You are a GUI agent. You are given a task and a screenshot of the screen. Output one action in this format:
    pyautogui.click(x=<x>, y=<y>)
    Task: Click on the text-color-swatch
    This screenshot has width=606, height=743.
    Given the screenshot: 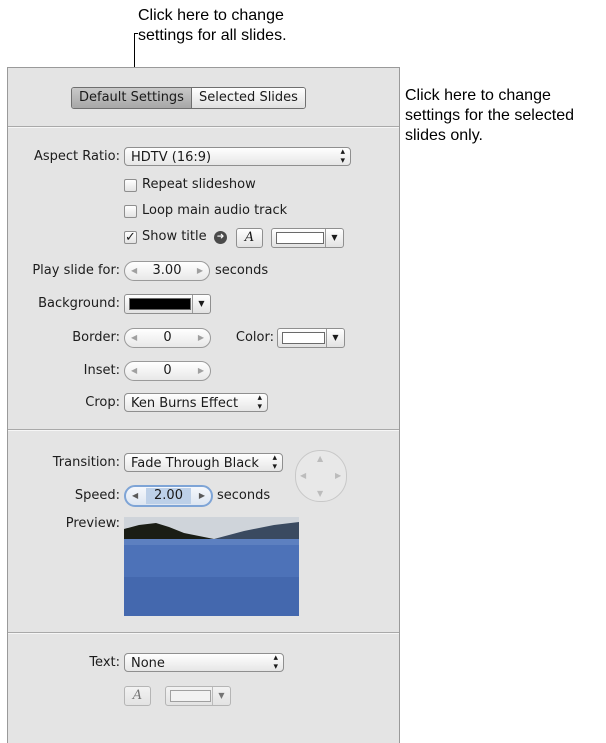 What is the action you would take?
    pyautogui.click(x=190, y=696)
    